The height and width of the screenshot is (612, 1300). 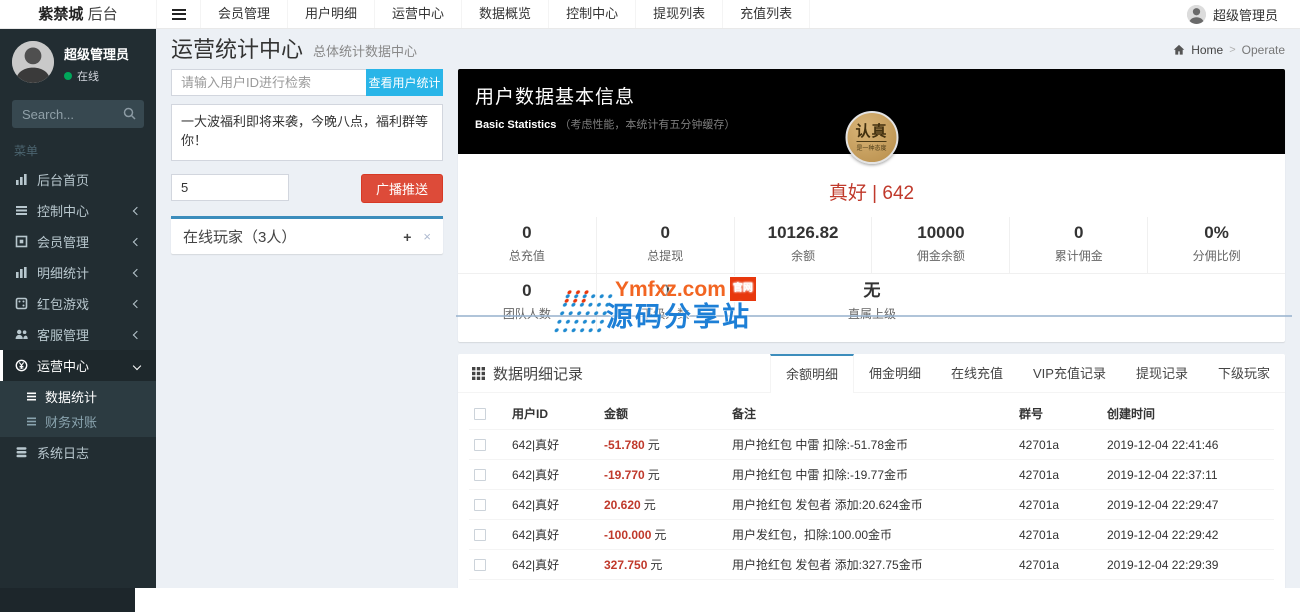 I want to click on cell-note: 用户抢红包 发包者 添加:20.624金币, so click(x=870, y=504).